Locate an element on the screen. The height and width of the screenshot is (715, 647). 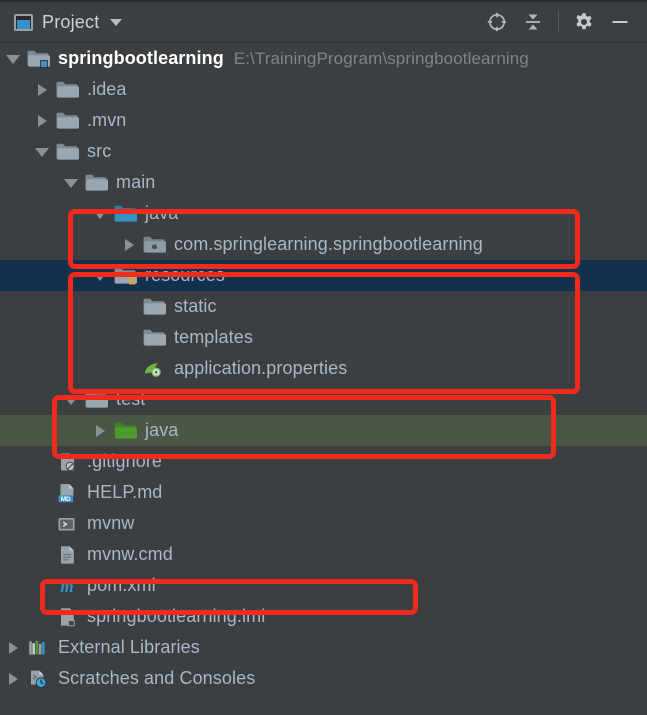
tool-window-title-group: Project is located at coordinates (68, 22).